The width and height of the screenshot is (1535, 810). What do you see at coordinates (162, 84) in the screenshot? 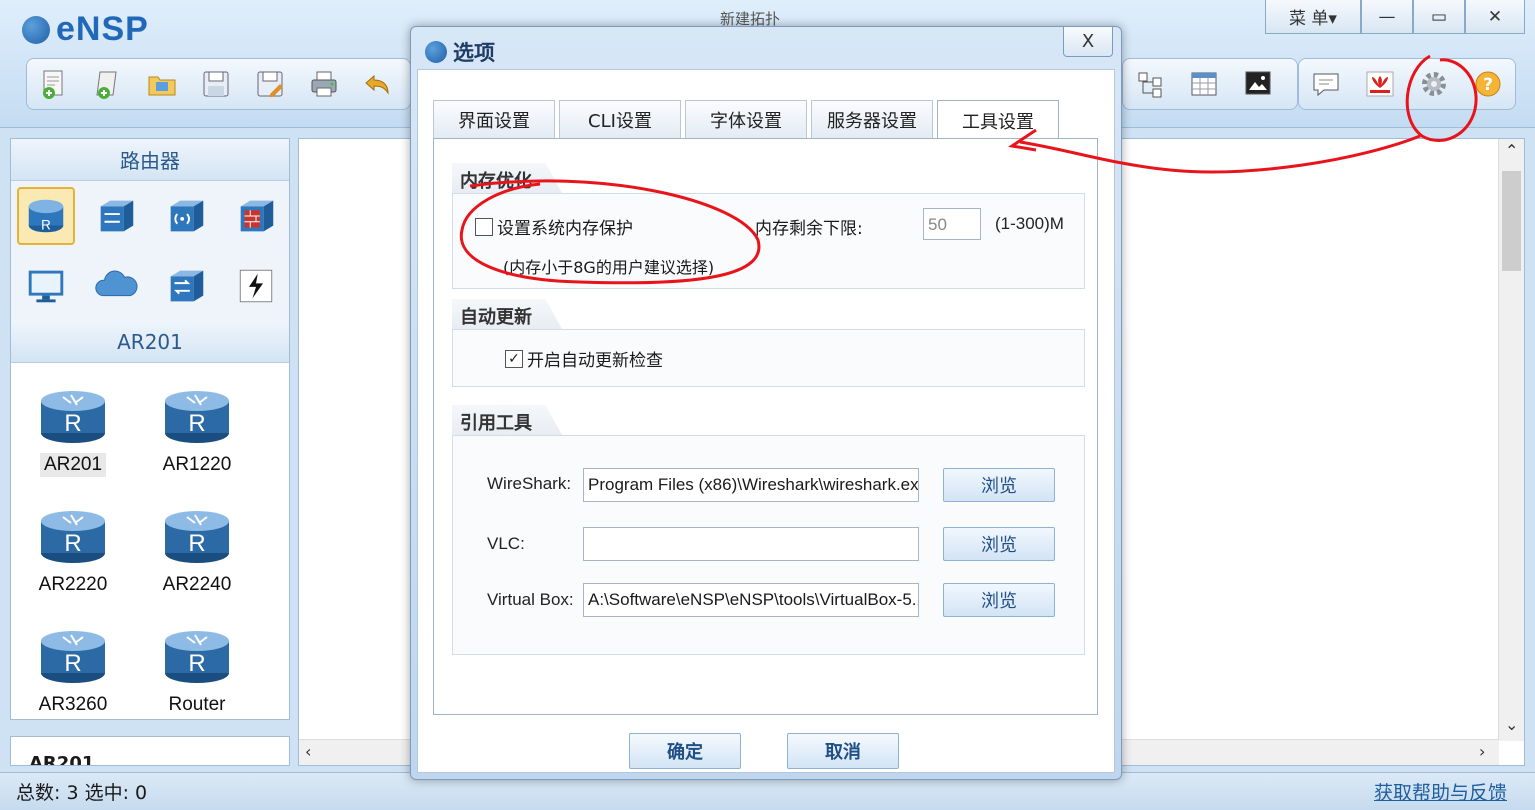
I see `open-folder-icon` at bounding box center [162, 84].